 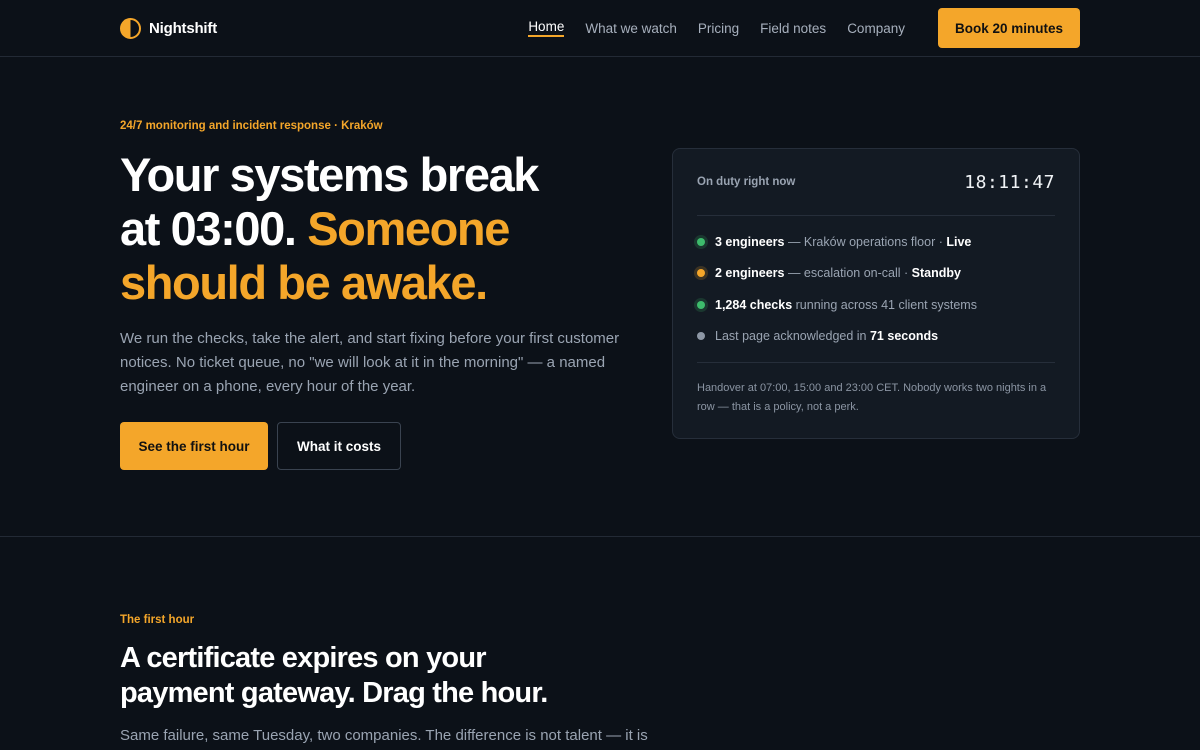 I want to click on duty-clock: 18:11:47, so click(x=1009, y=182).